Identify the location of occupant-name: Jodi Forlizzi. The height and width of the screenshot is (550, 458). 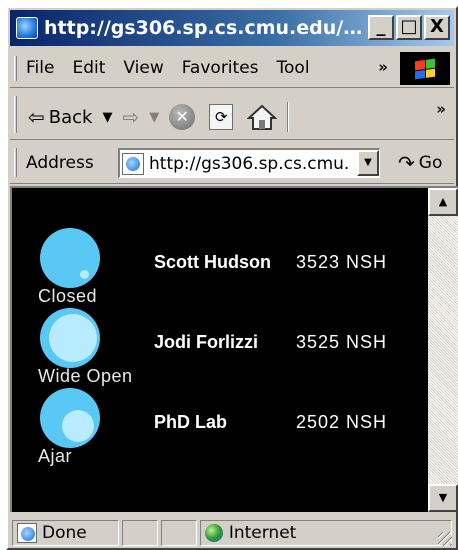
(206, 342).